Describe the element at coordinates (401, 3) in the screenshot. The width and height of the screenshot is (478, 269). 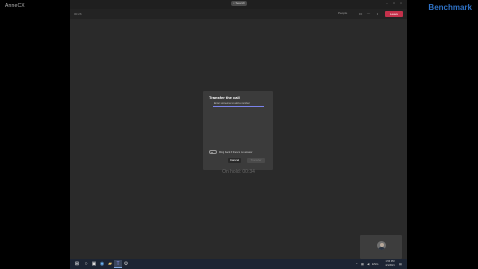
I see `close-icon: ×` at that location.